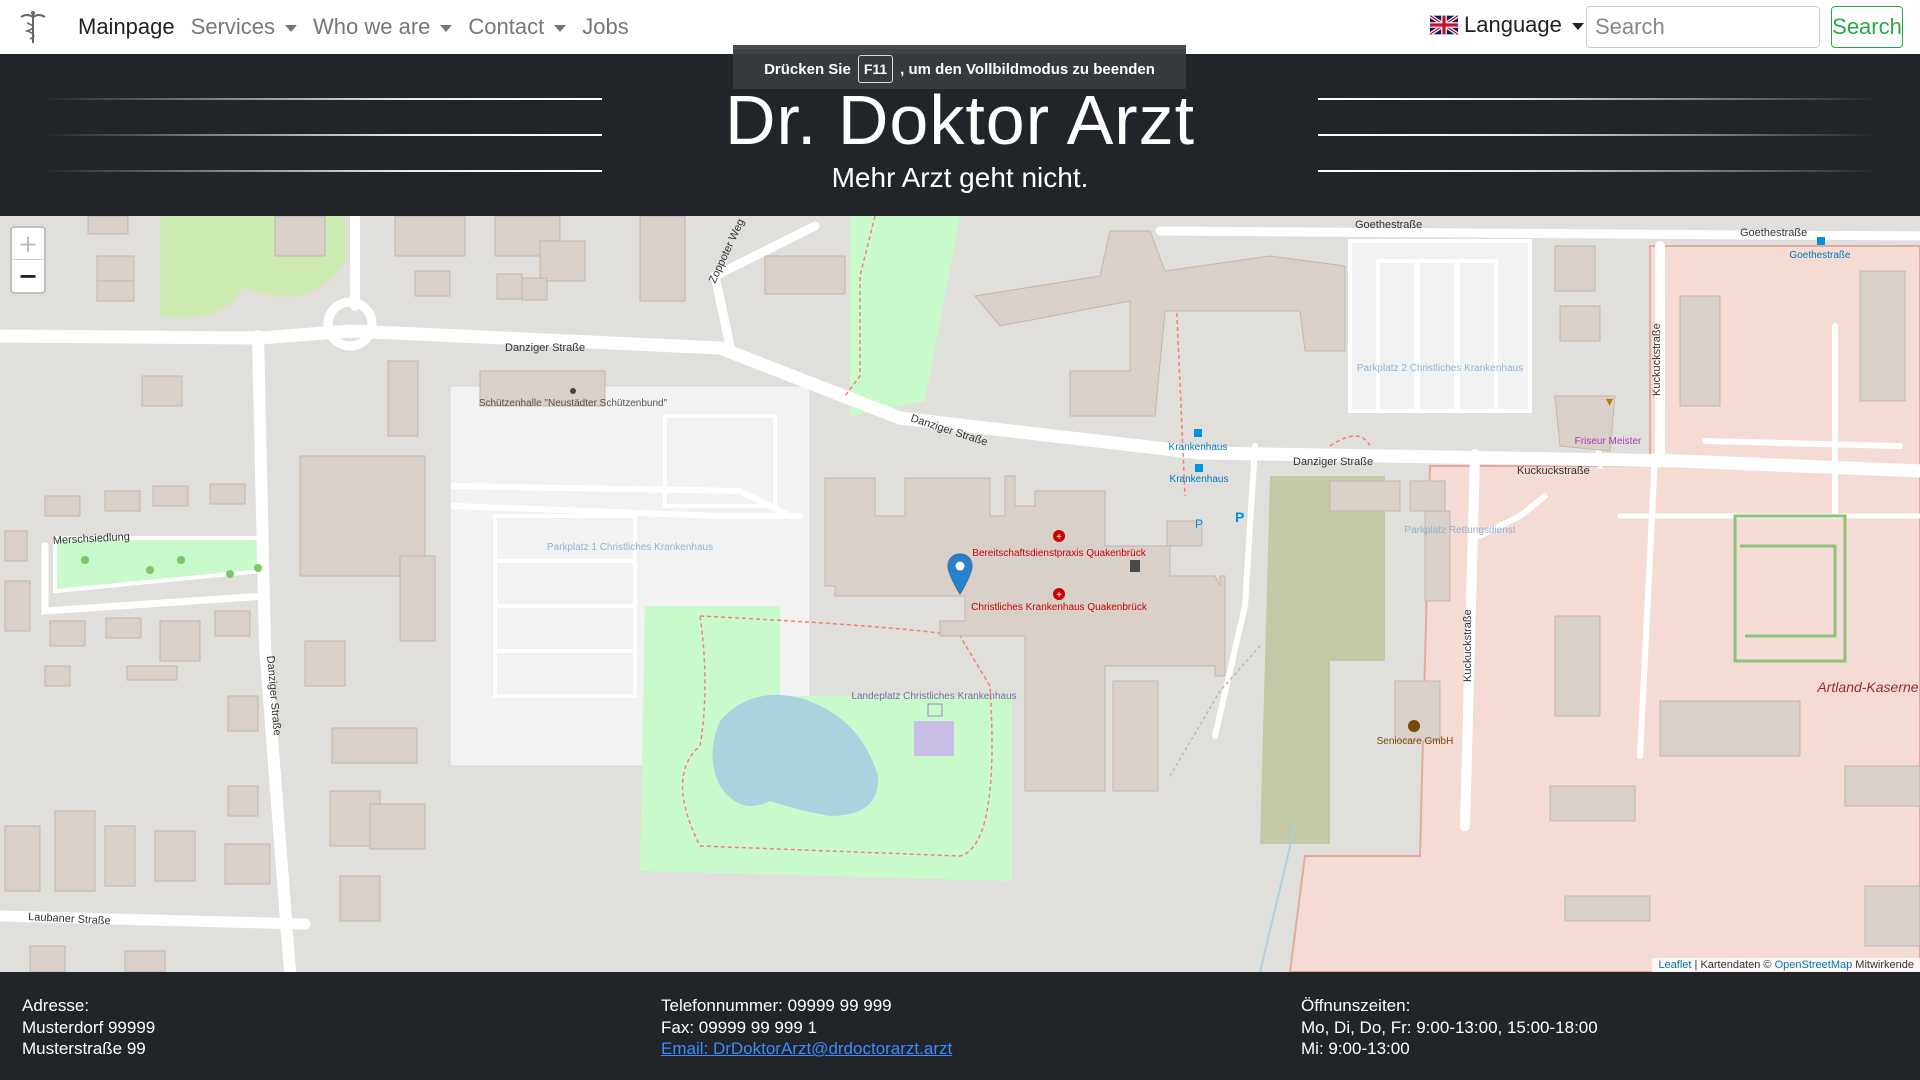 The image size is (1920, 1080). What do you see at coordinates (28, 244) in the screenshot?
I see `zoom-in-button: +` at bounding box center [28, 244].